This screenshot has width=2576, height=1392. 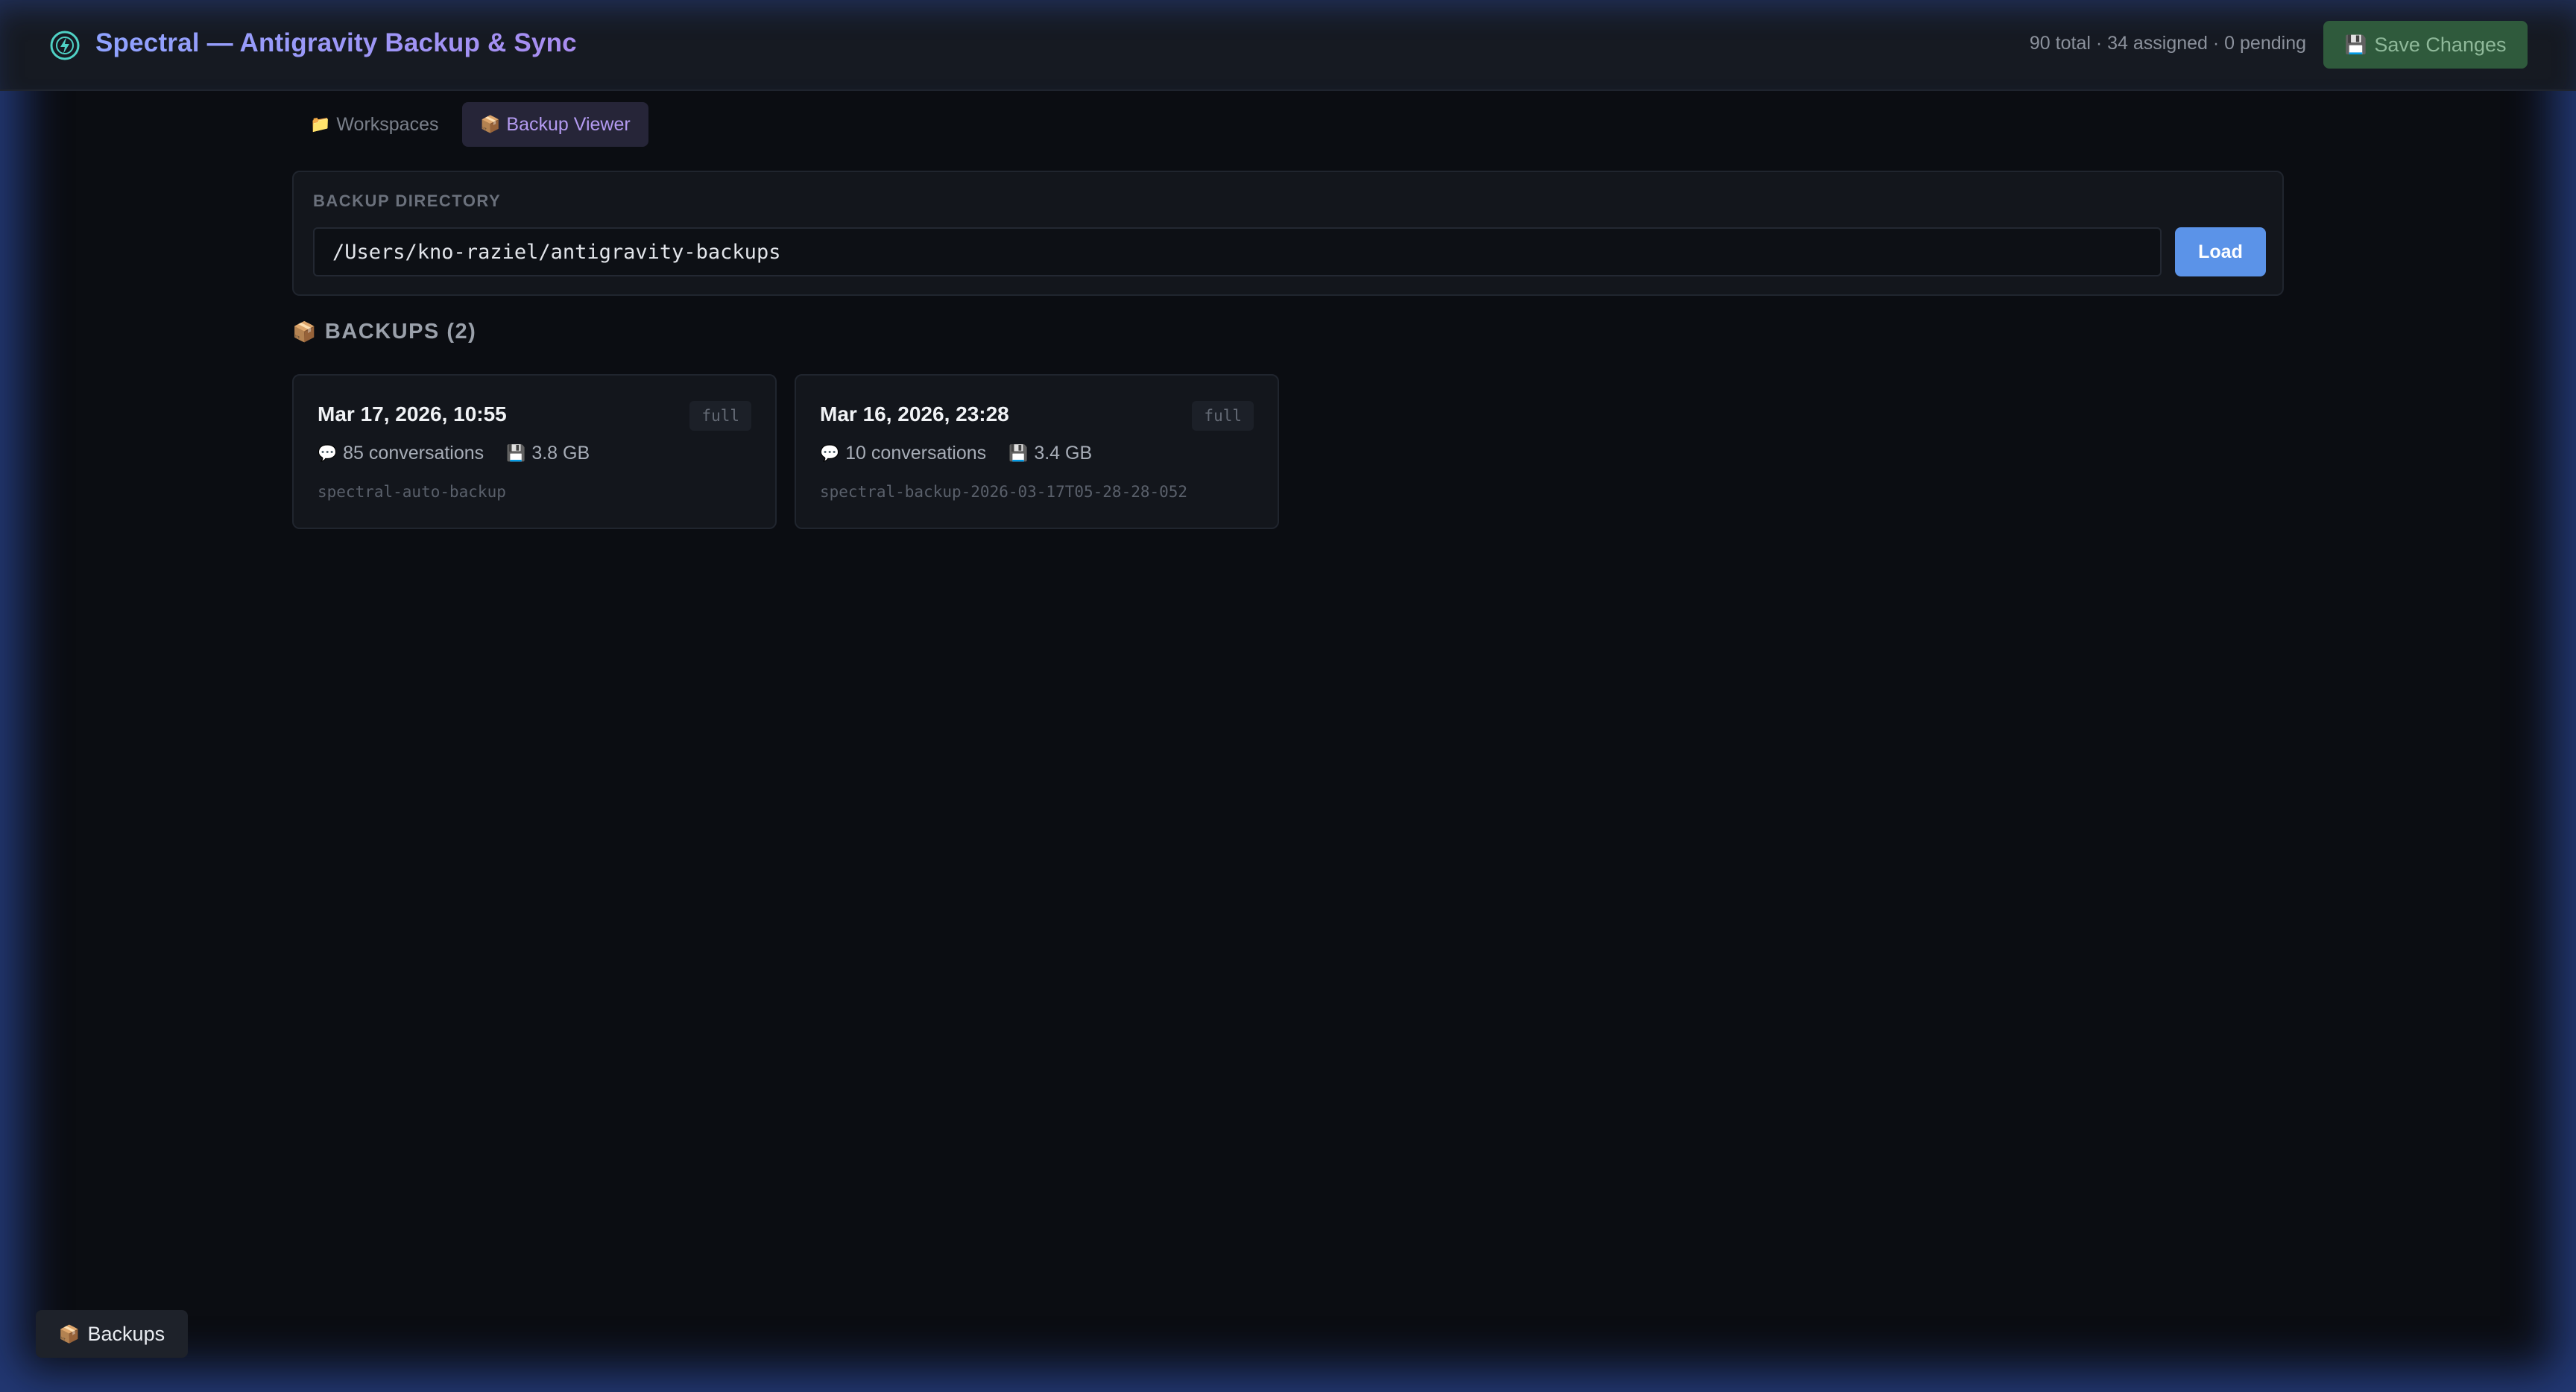 I want to click on load-button: Load, so click(x=2220, y=252).